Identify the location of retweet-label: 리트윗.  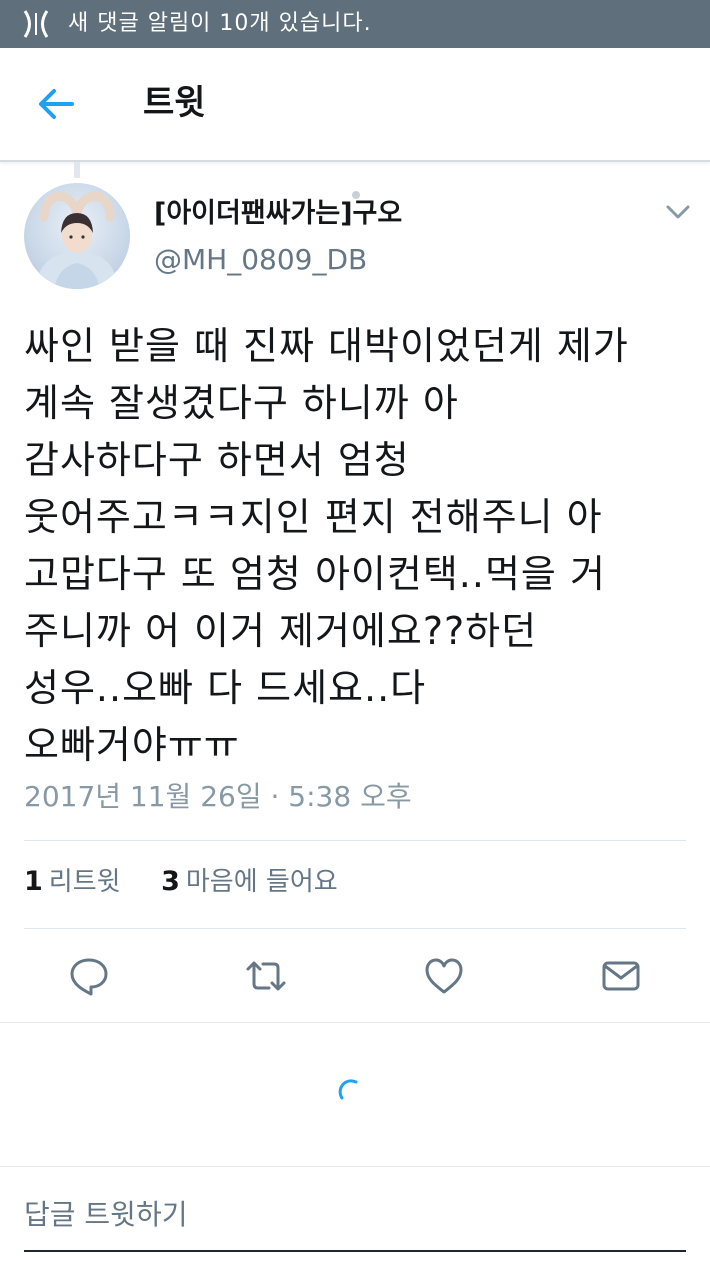
(84, 882).